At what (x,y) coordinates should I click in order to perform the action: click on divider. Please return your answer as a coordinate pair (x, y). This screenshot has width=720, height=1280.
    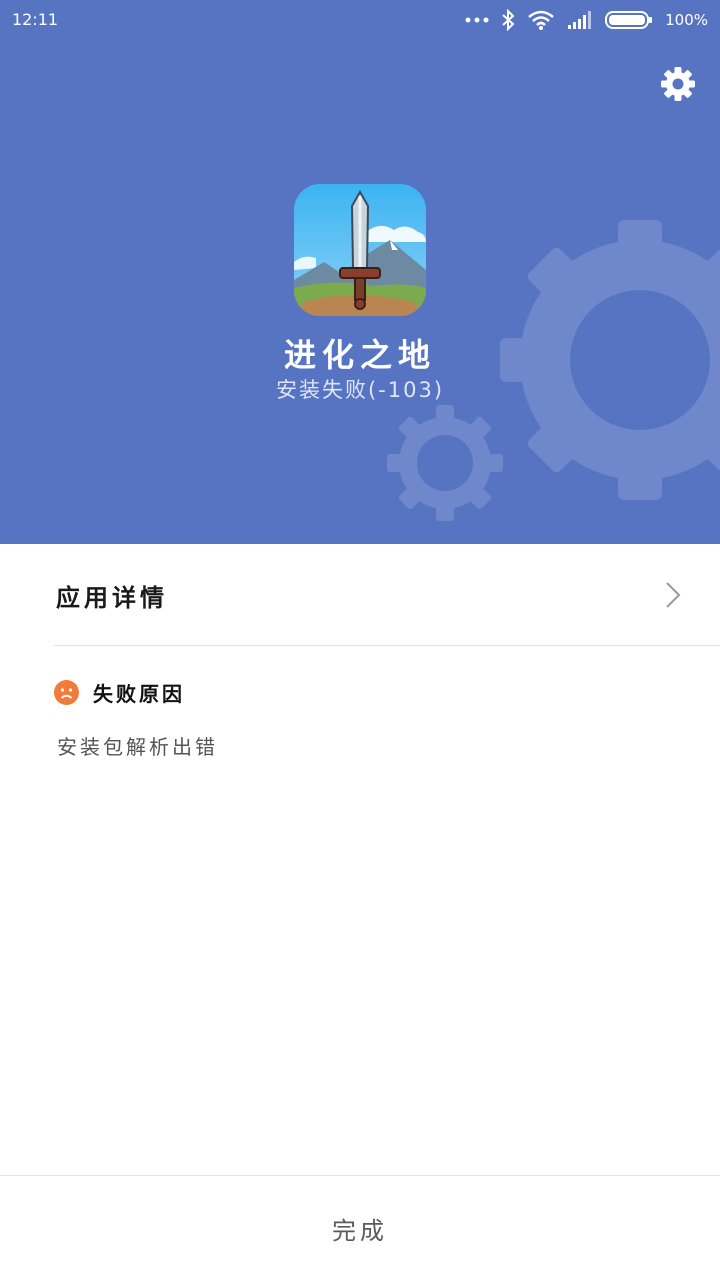
    Looking at the image, I should click on (387, 645).